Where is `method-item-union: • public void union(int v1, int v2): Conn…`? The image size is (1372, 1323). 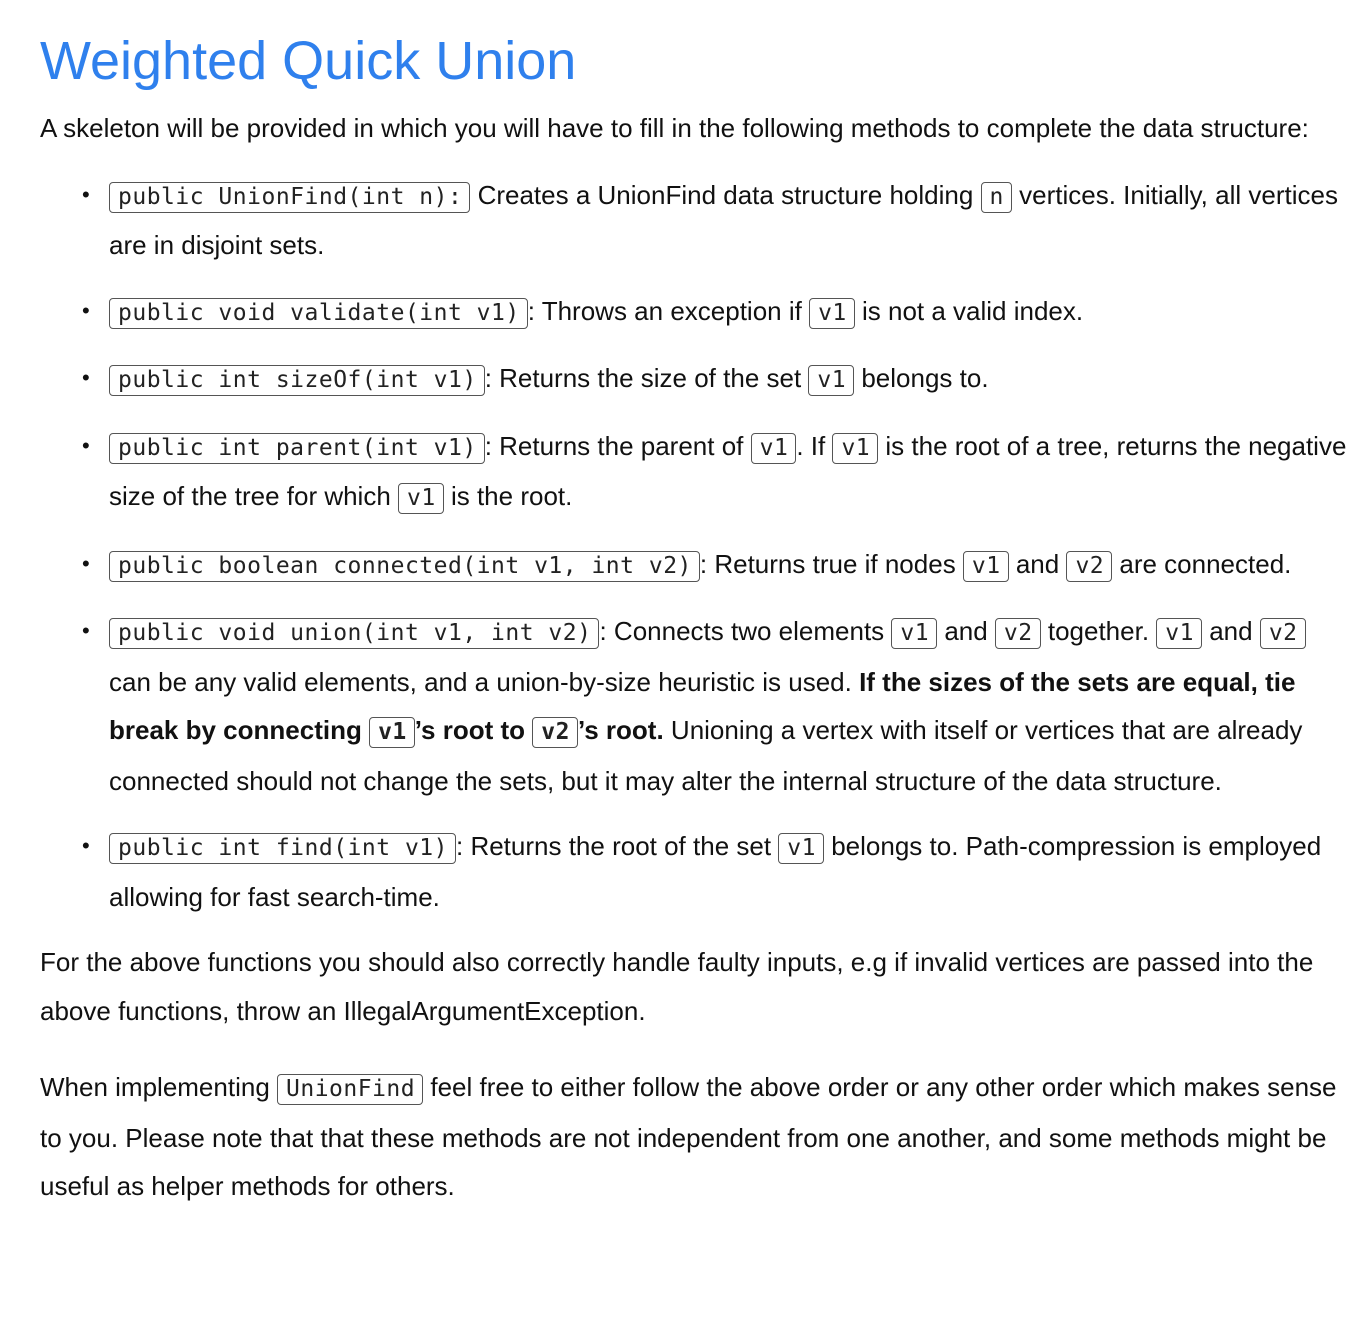 method-item-union: • public void union(int v1, int v2): Conn… is located at coordinates (715, 706).